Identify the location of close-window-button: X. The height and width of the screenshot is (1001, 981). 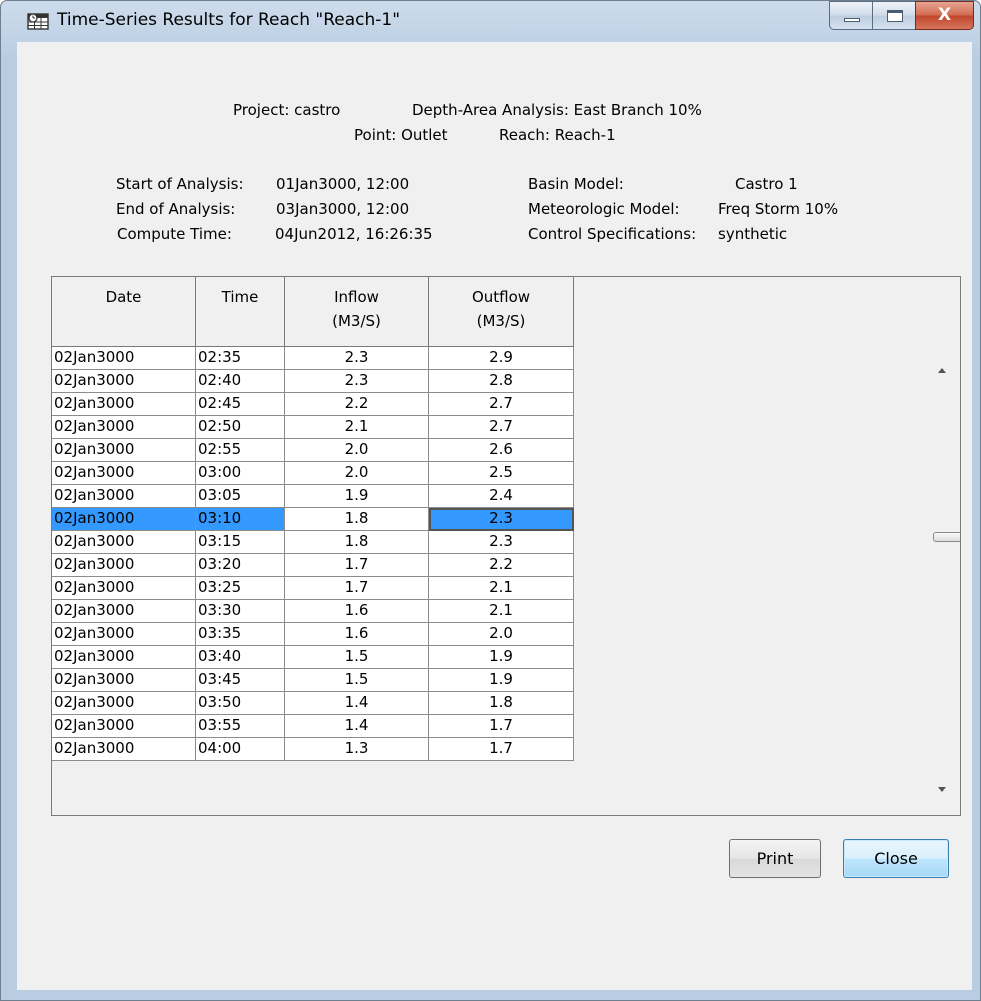
(944, 15).